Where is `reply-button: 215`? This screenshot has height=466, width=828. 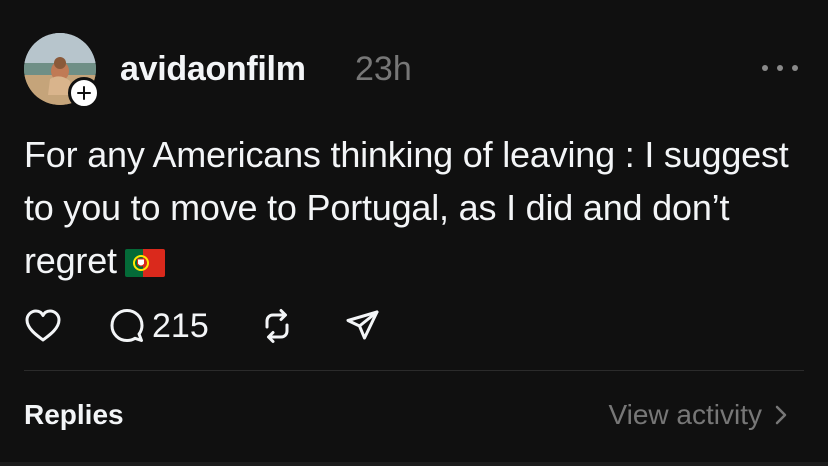 reply-button: 215 is located at coordinates (158, 326).